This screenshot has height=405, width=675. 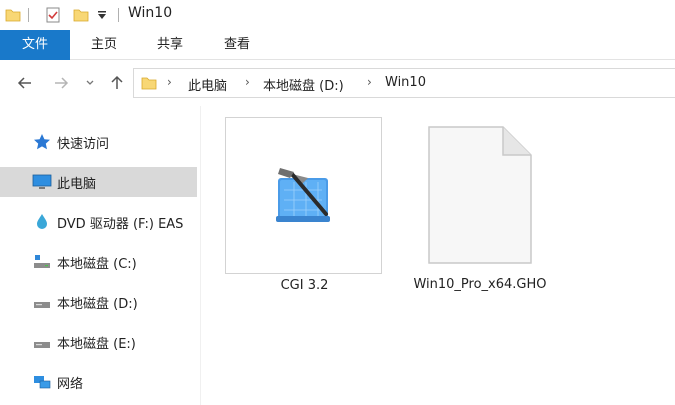 What do you see at coordinates (81, 15) in the screenshot?
I see `new-folder-icon` at bounding box center [81, 15].